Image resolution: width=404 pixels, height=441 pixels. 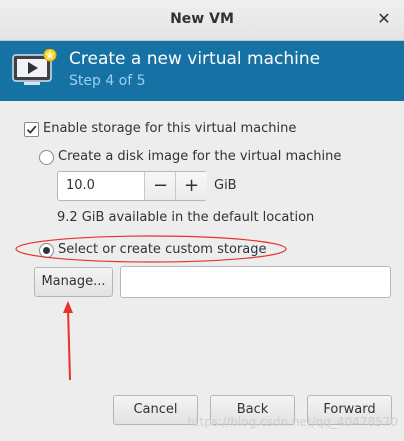 What do you see at coordinates (35, 68) in the screenshot?
I see `vm-monitor-icon` at bounding box center [35, 68].